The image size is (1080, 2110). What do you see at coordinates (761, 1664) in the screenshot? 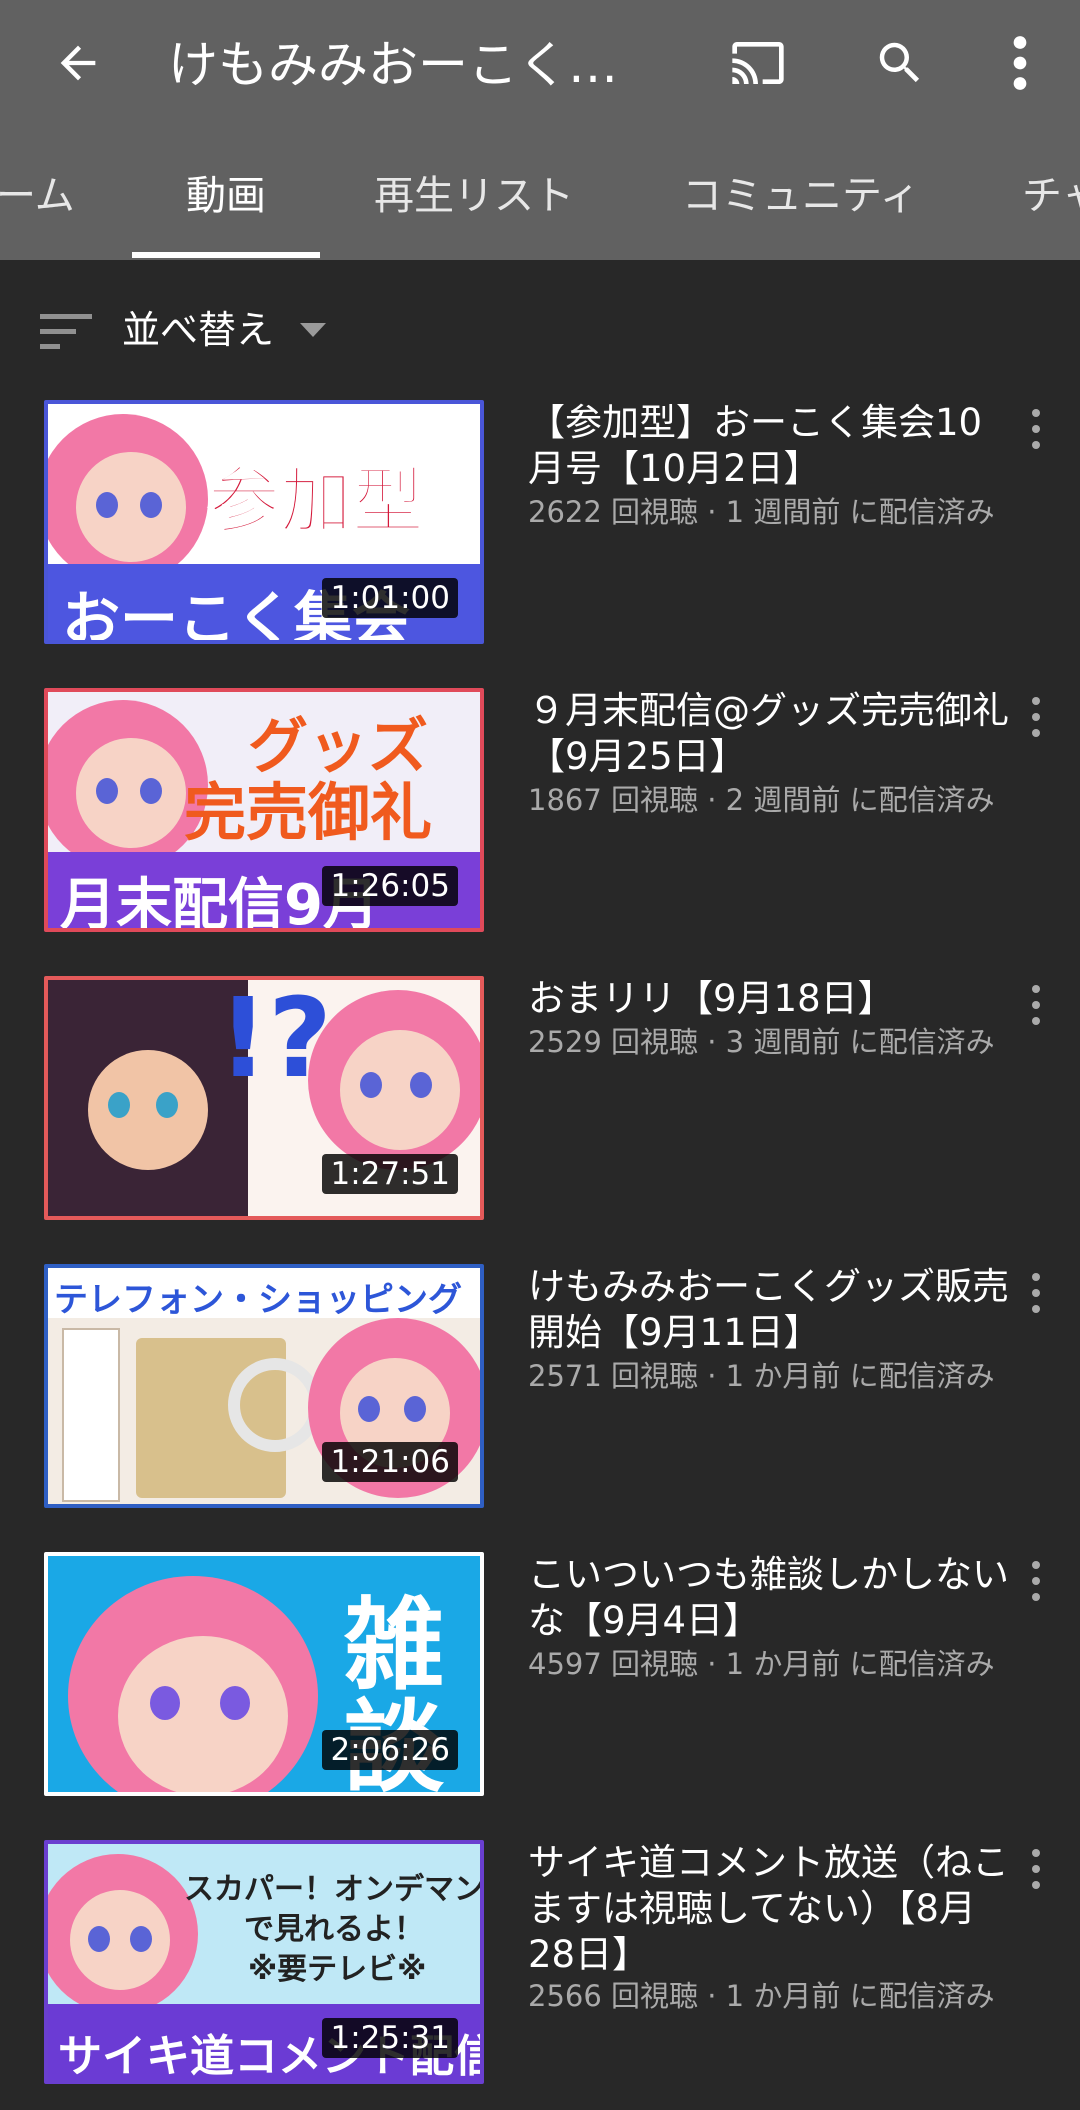
I see `video-meta: 4597 回視聴 · 1 か月前 に配信済み` at bounding box center [761, 1664].